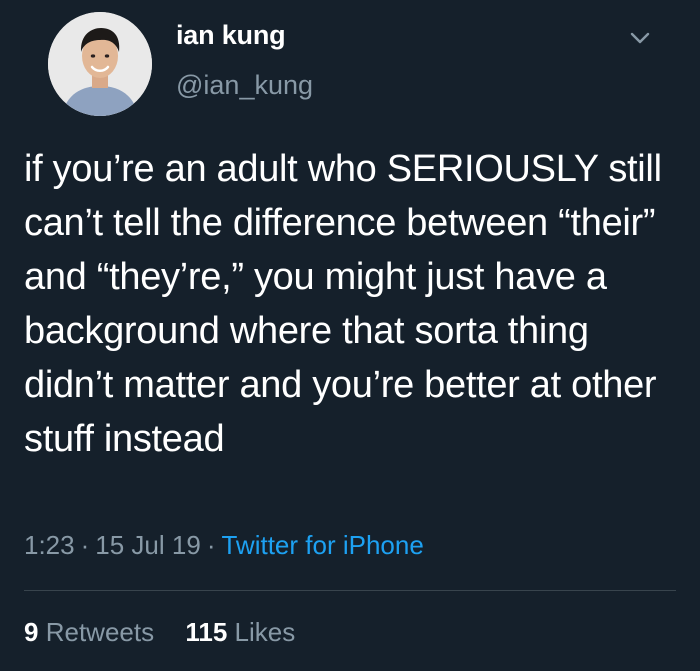 This screenshot has height=671, width=700. Describe the element at coordinates (350, 590) in the screenshot. I see `divider` at that location.